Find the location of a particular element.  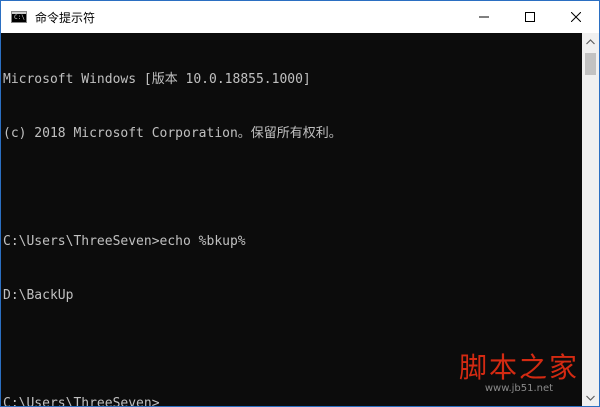

maximize-icon is located at coordinates (530, 17).